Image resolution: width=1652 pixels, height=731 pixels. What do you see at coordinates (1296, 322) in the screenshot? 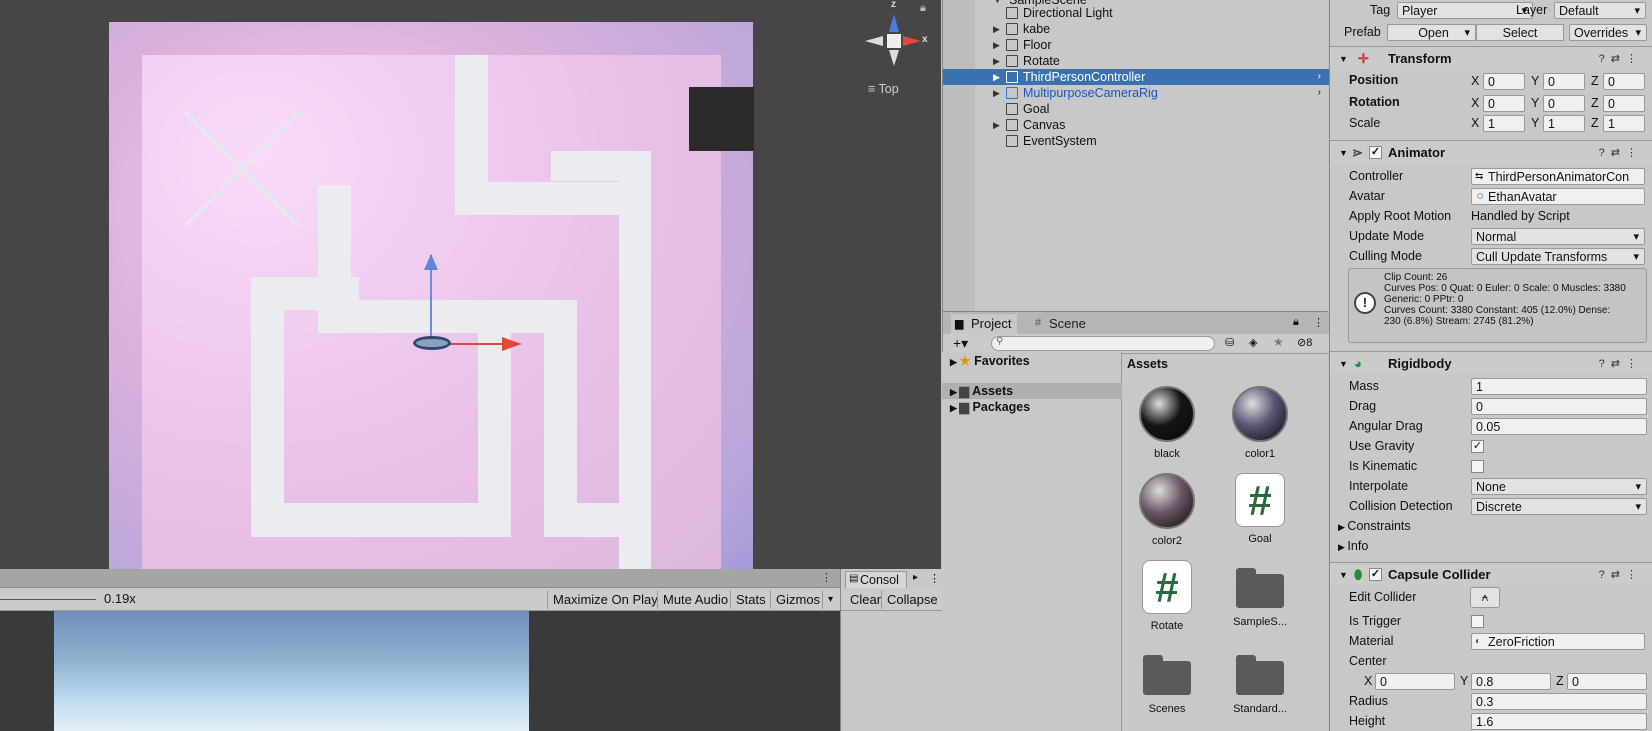
I see `lock-icon: 🔒︎` at bounding box center [1296, 322].